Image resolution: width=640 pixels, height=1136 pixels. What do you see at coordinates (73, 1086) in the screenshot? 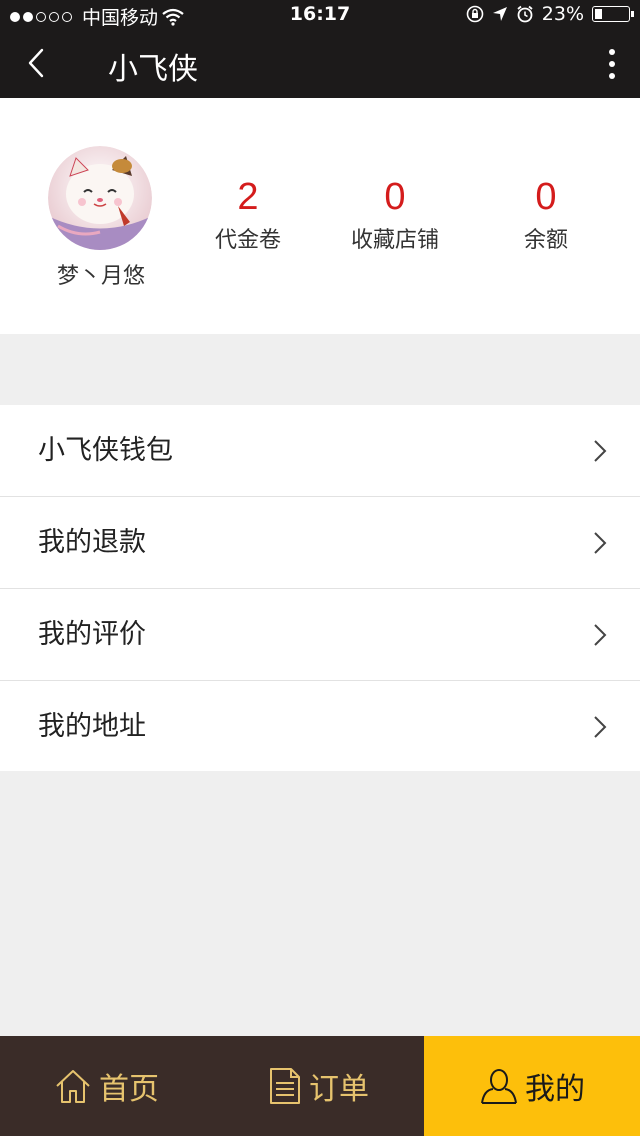
I see `home-icon` at bounding box center [73, 1086].